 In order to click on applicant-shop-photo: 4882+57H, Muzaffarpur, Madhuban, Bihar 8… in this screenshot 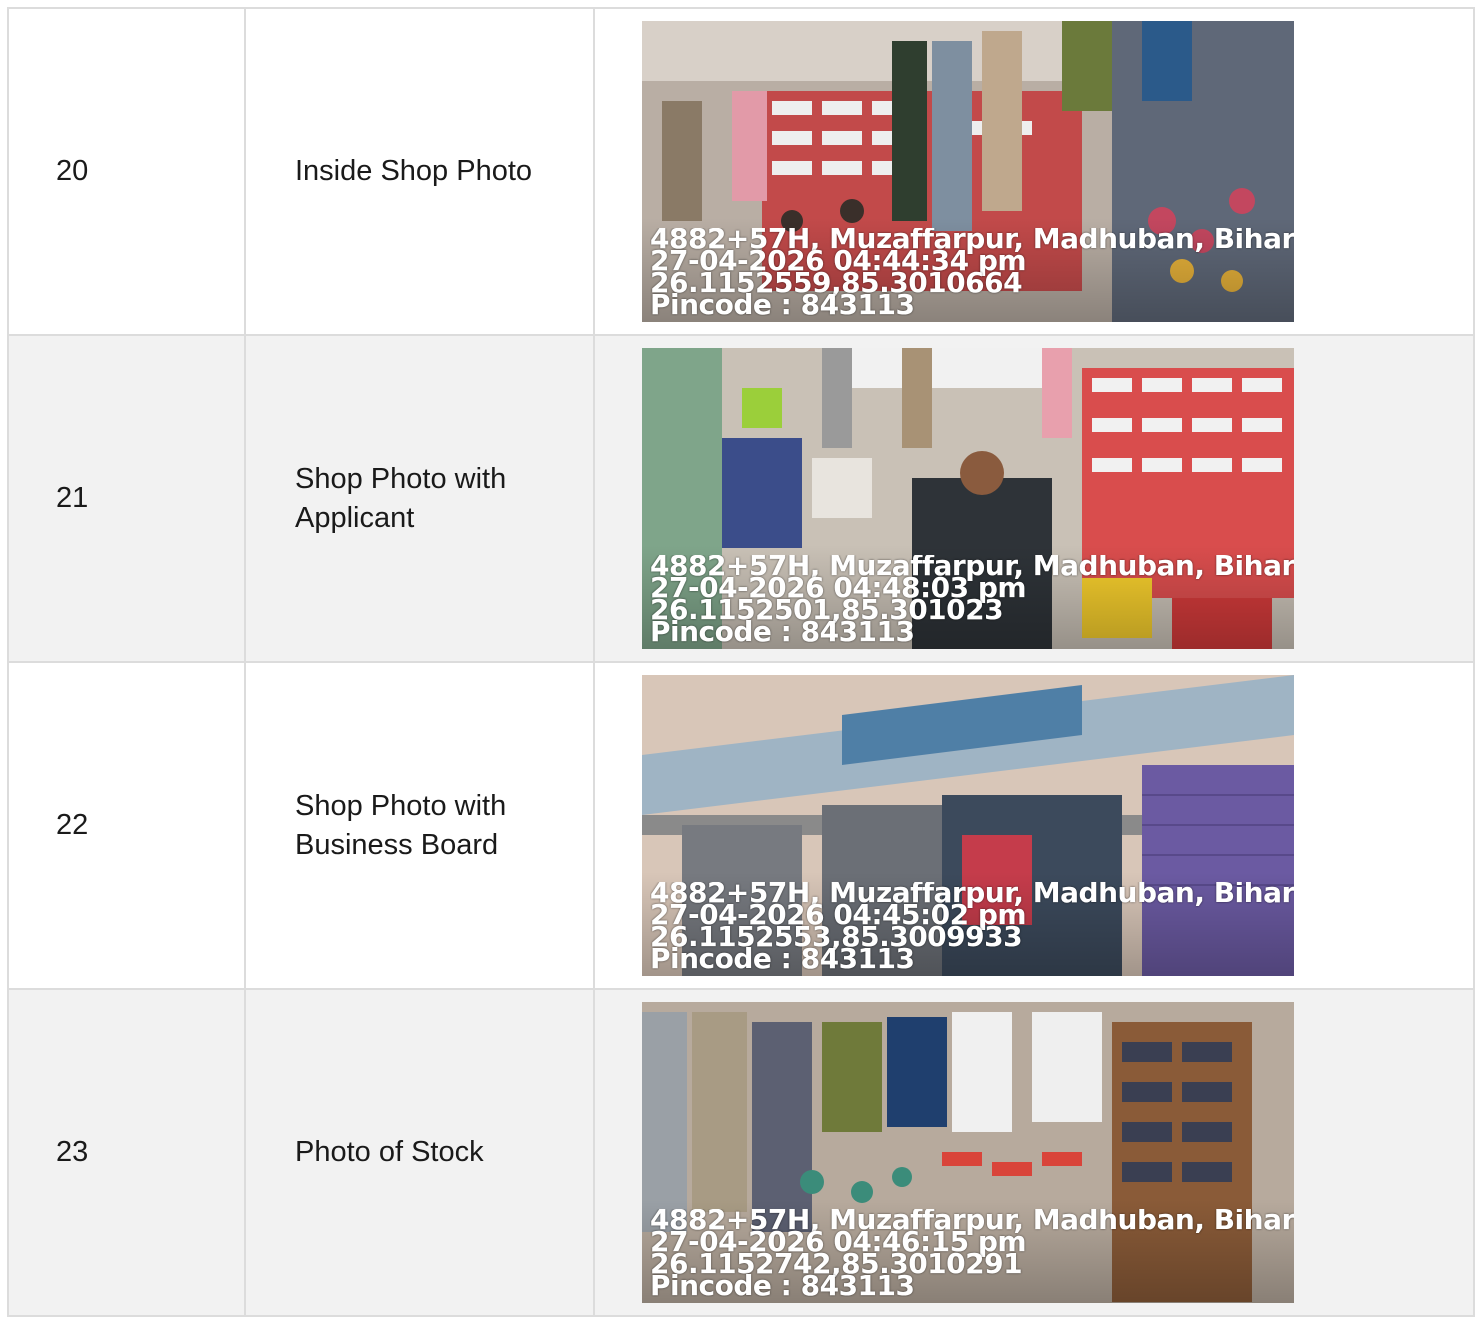, I will do `click(968, 498)`.